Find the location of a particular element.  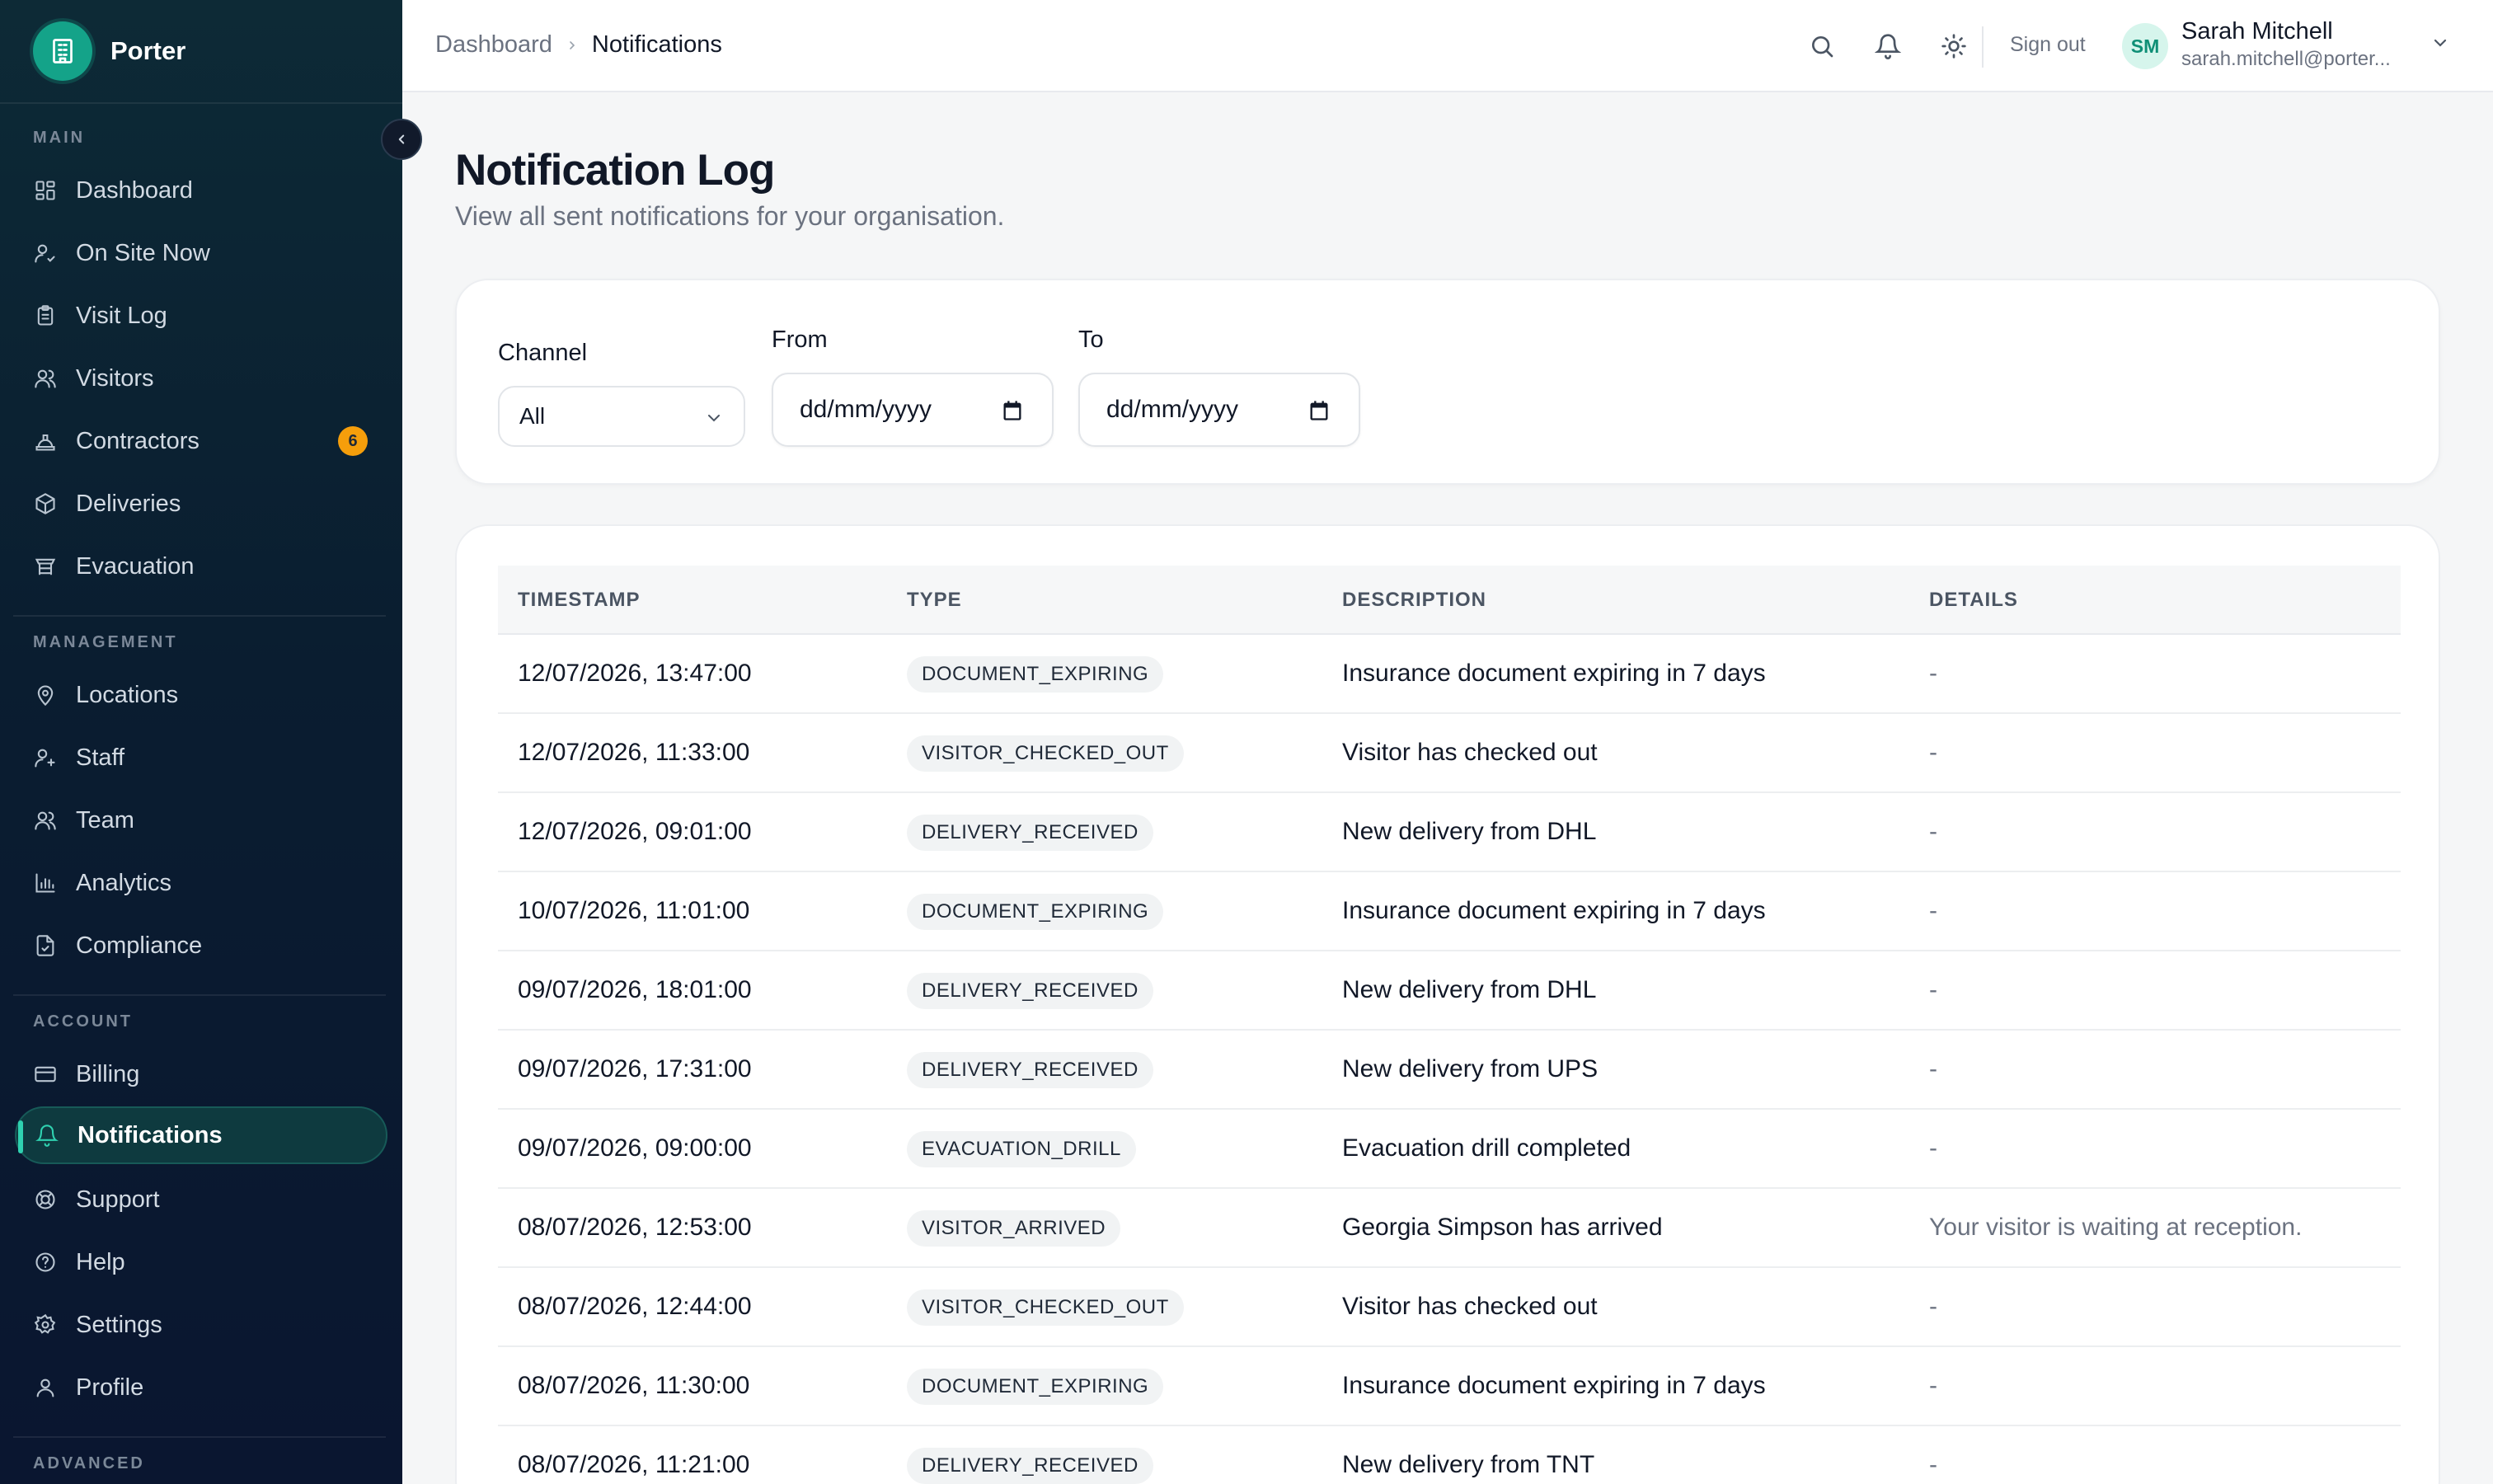

notifications-button is located at coordinates (1887, 46).